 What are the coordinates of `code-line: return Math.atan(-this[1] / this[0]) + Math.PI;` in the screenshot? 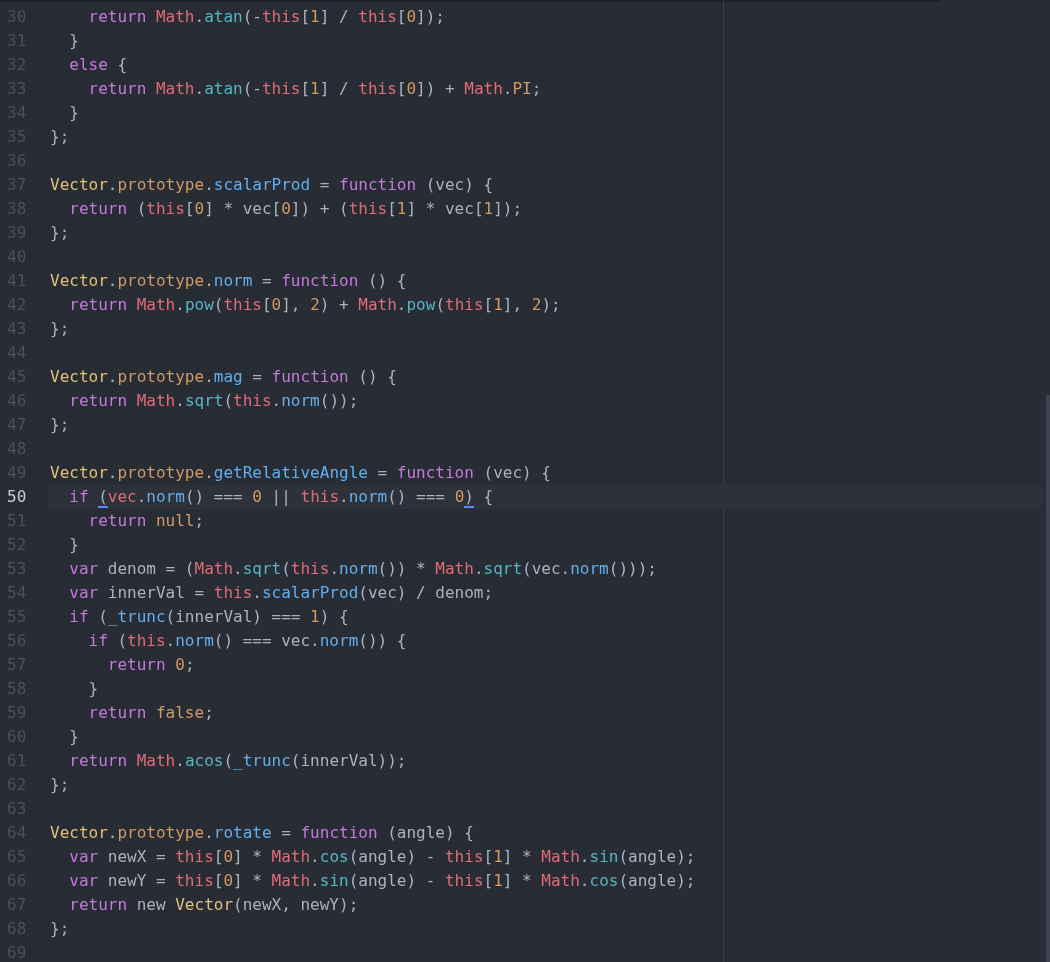 It's located at (315, 89).